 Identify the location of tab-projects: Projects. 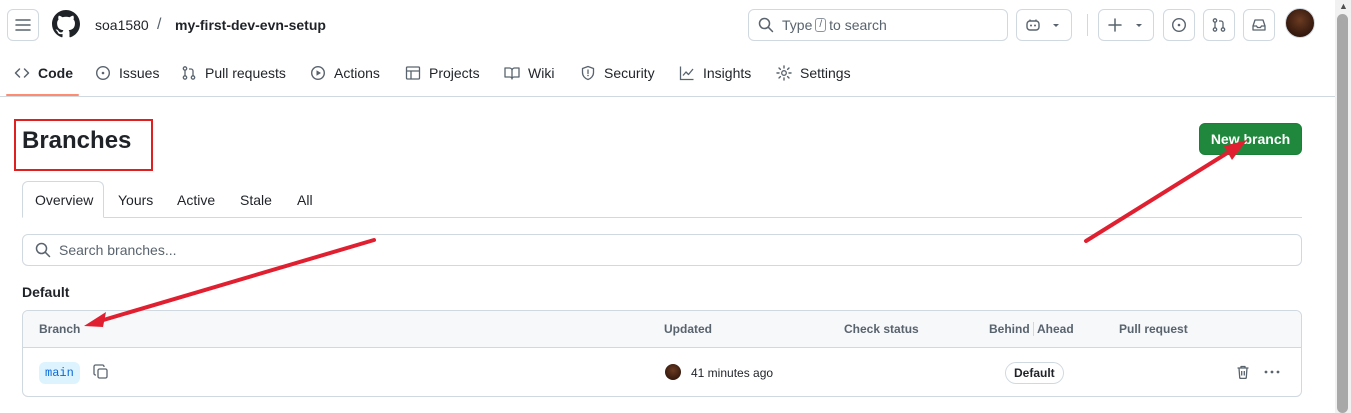
(442, 73).